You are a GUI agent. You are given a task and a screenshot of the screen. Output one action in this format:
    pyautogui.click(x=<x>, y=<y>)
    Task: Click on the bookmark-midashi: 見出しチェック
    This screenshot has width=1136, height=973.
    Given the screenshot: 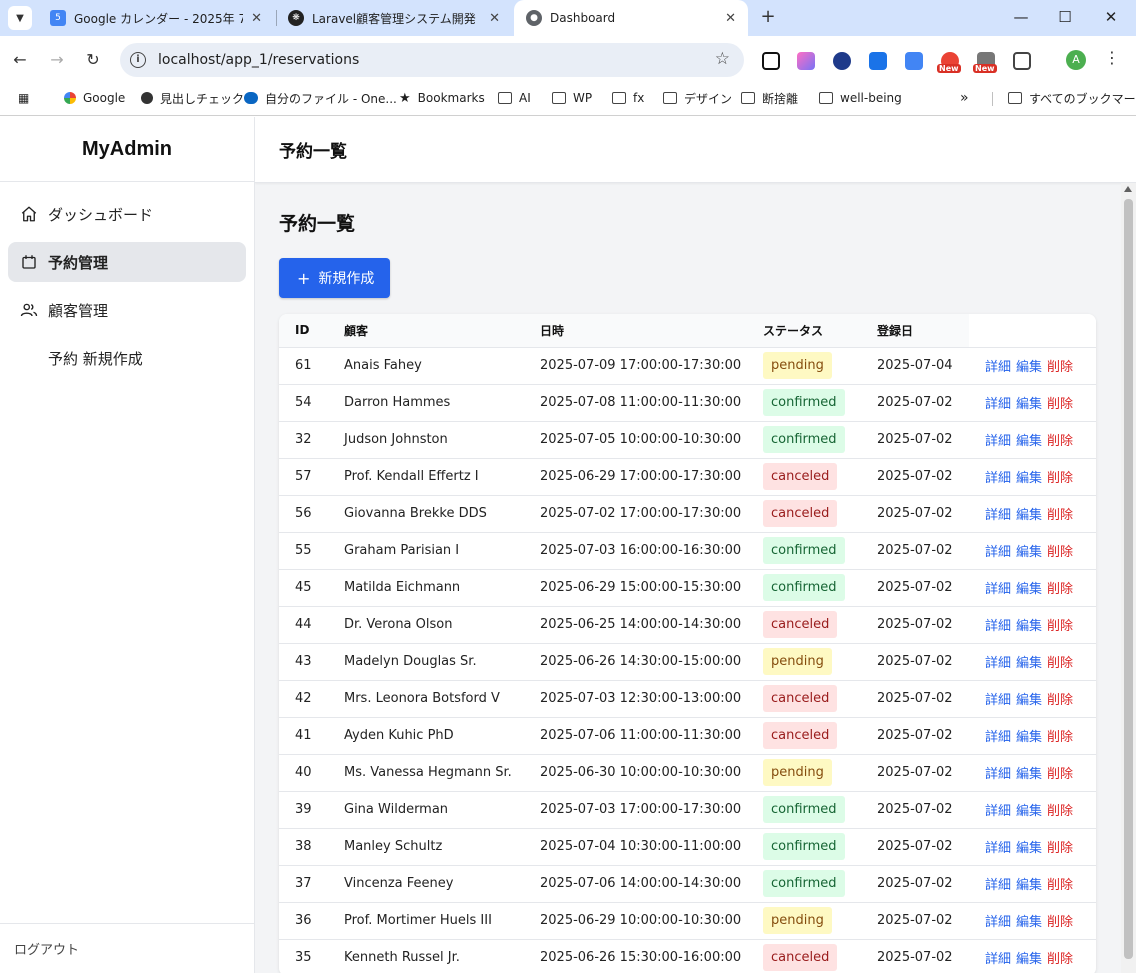 What is the action you would take?
    pyautogui.click(x=192, y=98)
    